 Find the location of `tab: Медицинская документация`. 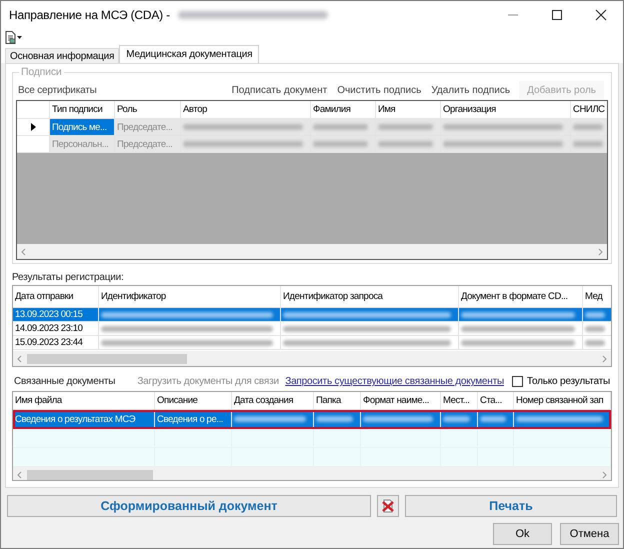

tab: Медицинская документация is located at coordinates (189, 54).